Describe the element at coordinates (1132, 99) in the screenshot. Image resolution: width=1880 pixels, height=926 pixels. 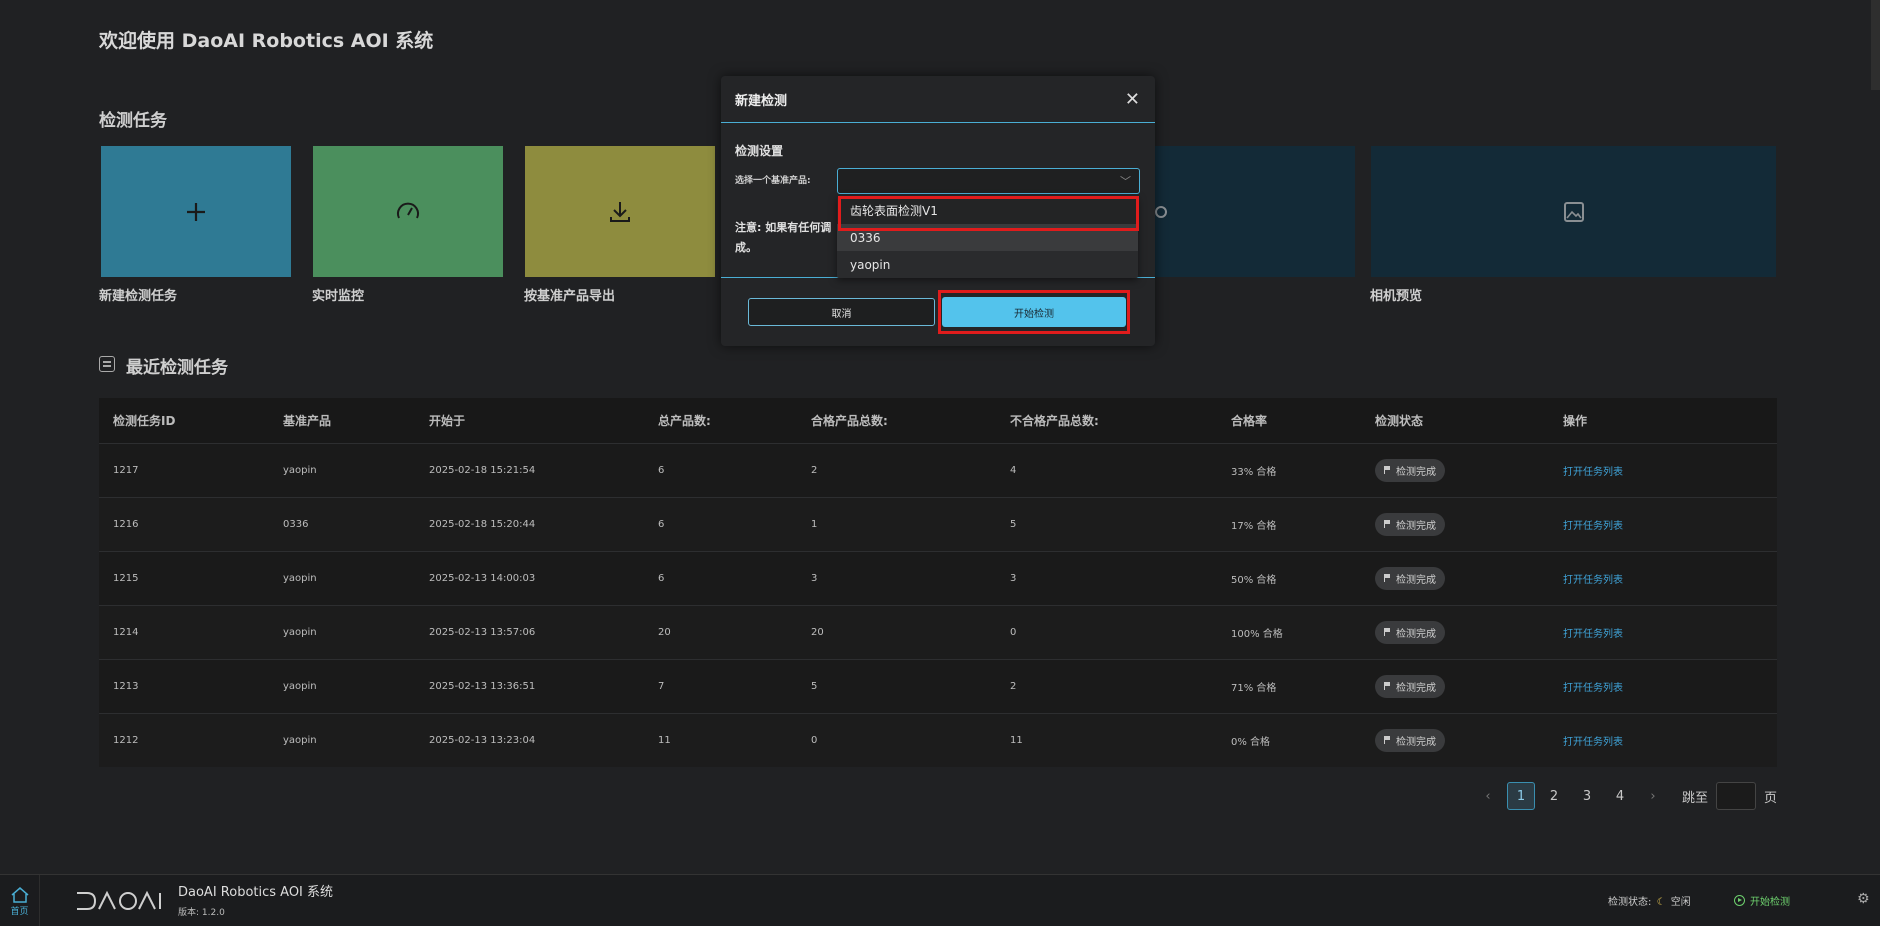
I see `close-icon: ✕` at that location.